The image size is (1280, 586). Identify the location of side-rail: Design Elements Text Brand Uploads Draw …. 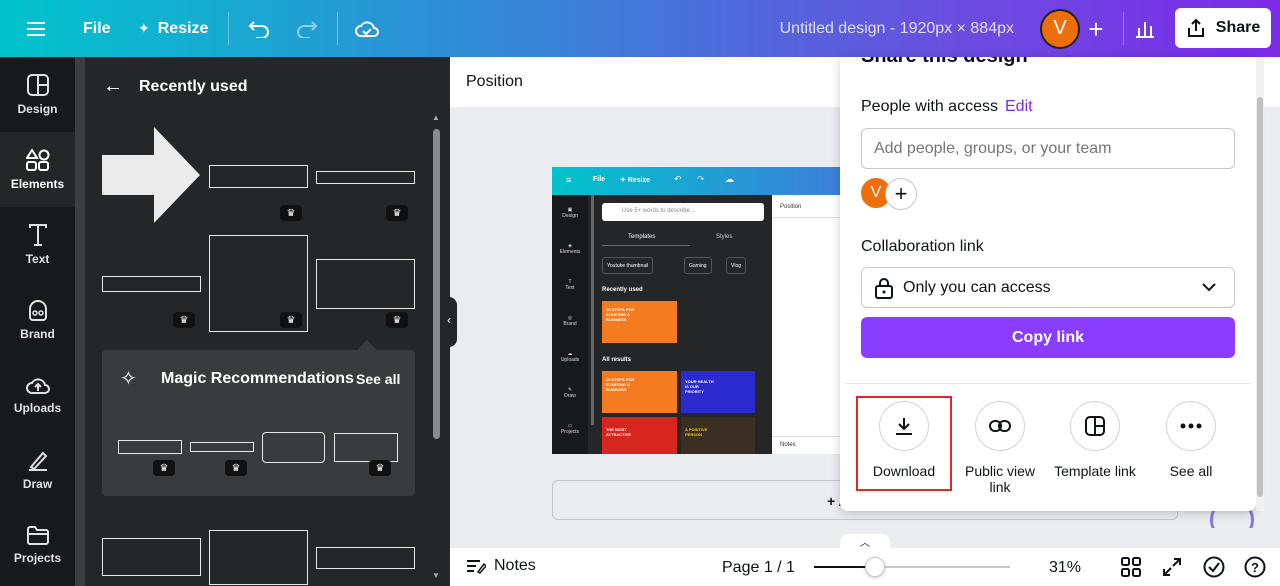
(37, 321).